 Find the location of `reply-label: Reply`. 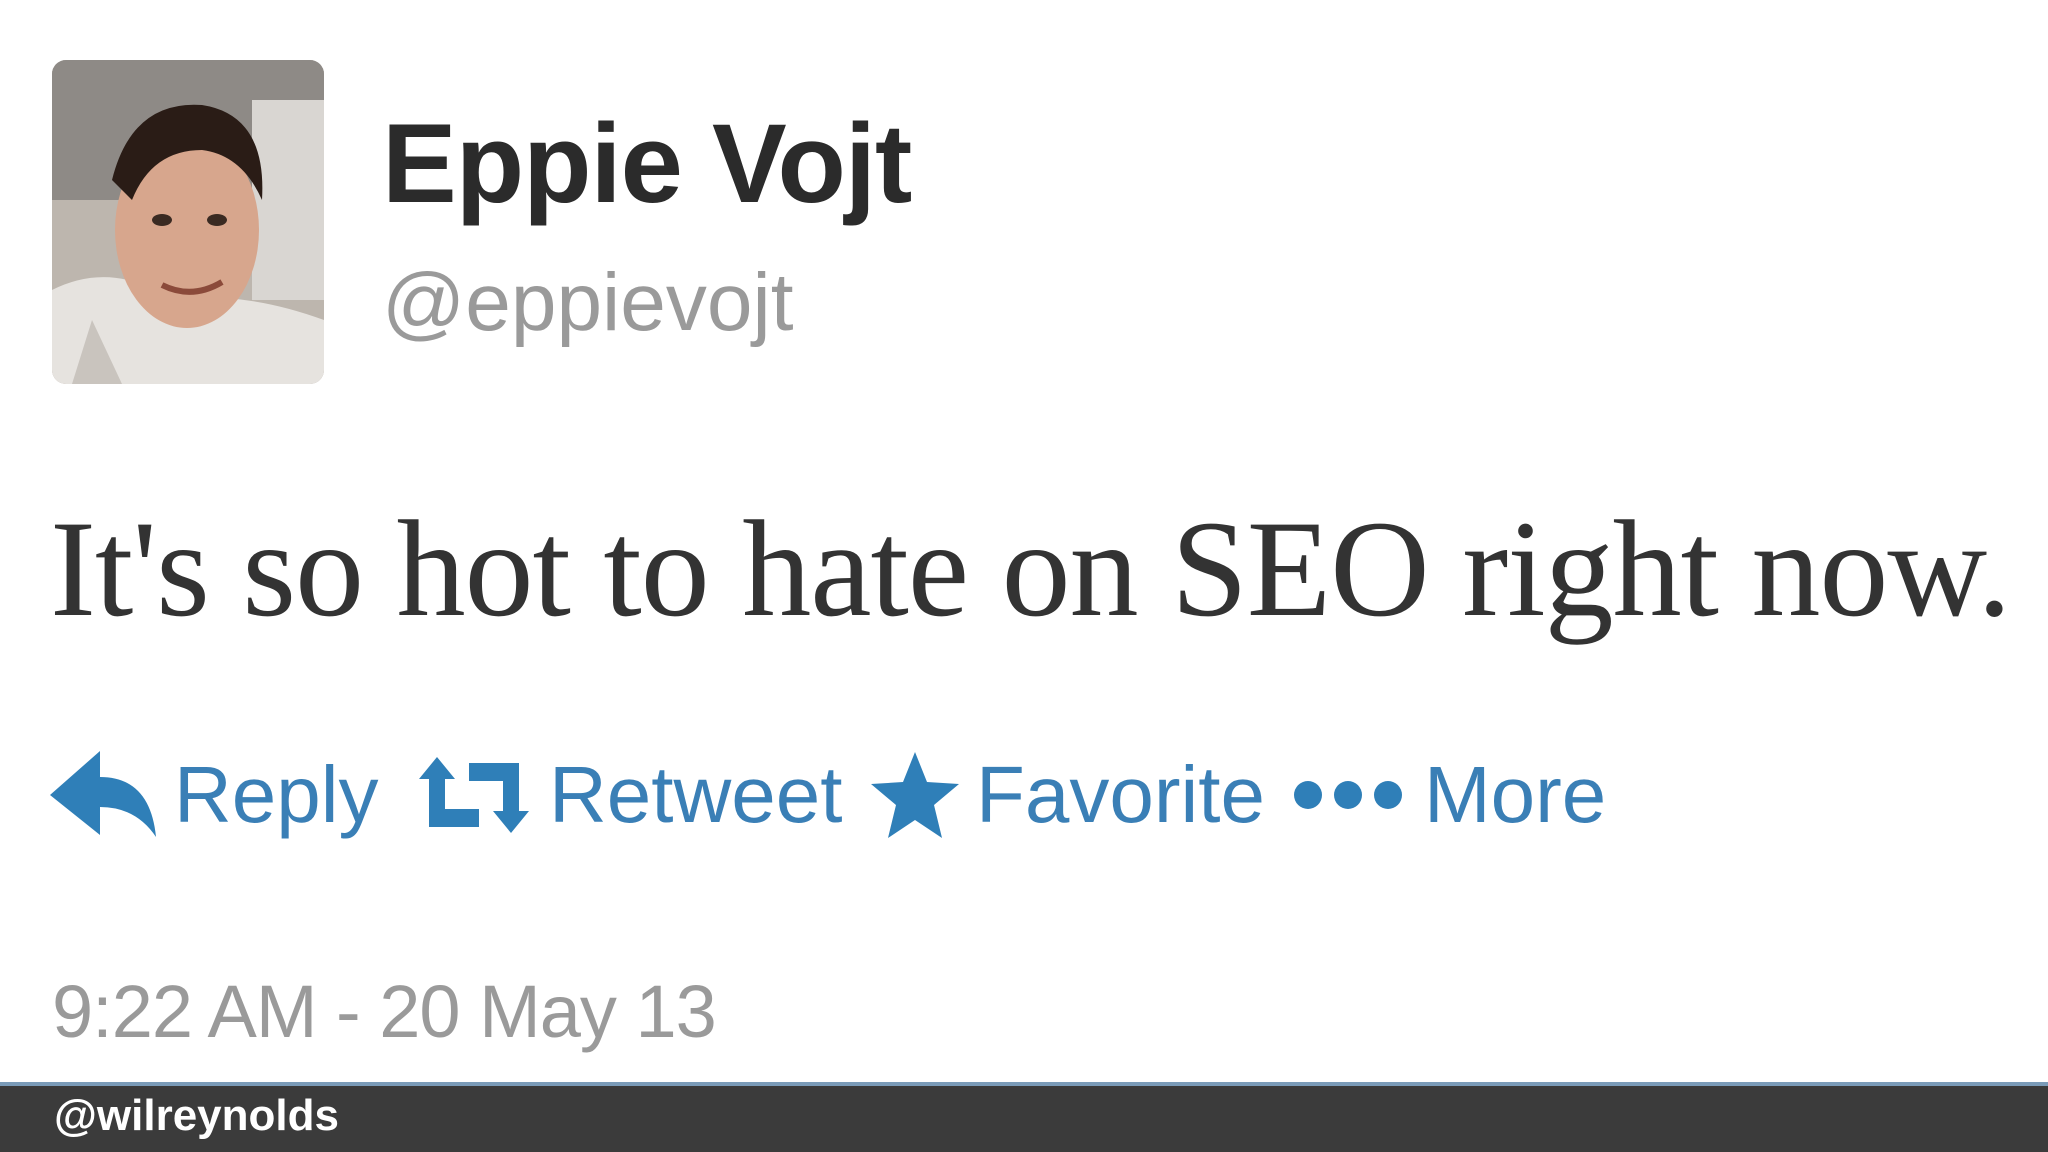

reply-label: Reply is located at coordinates (276, 794).